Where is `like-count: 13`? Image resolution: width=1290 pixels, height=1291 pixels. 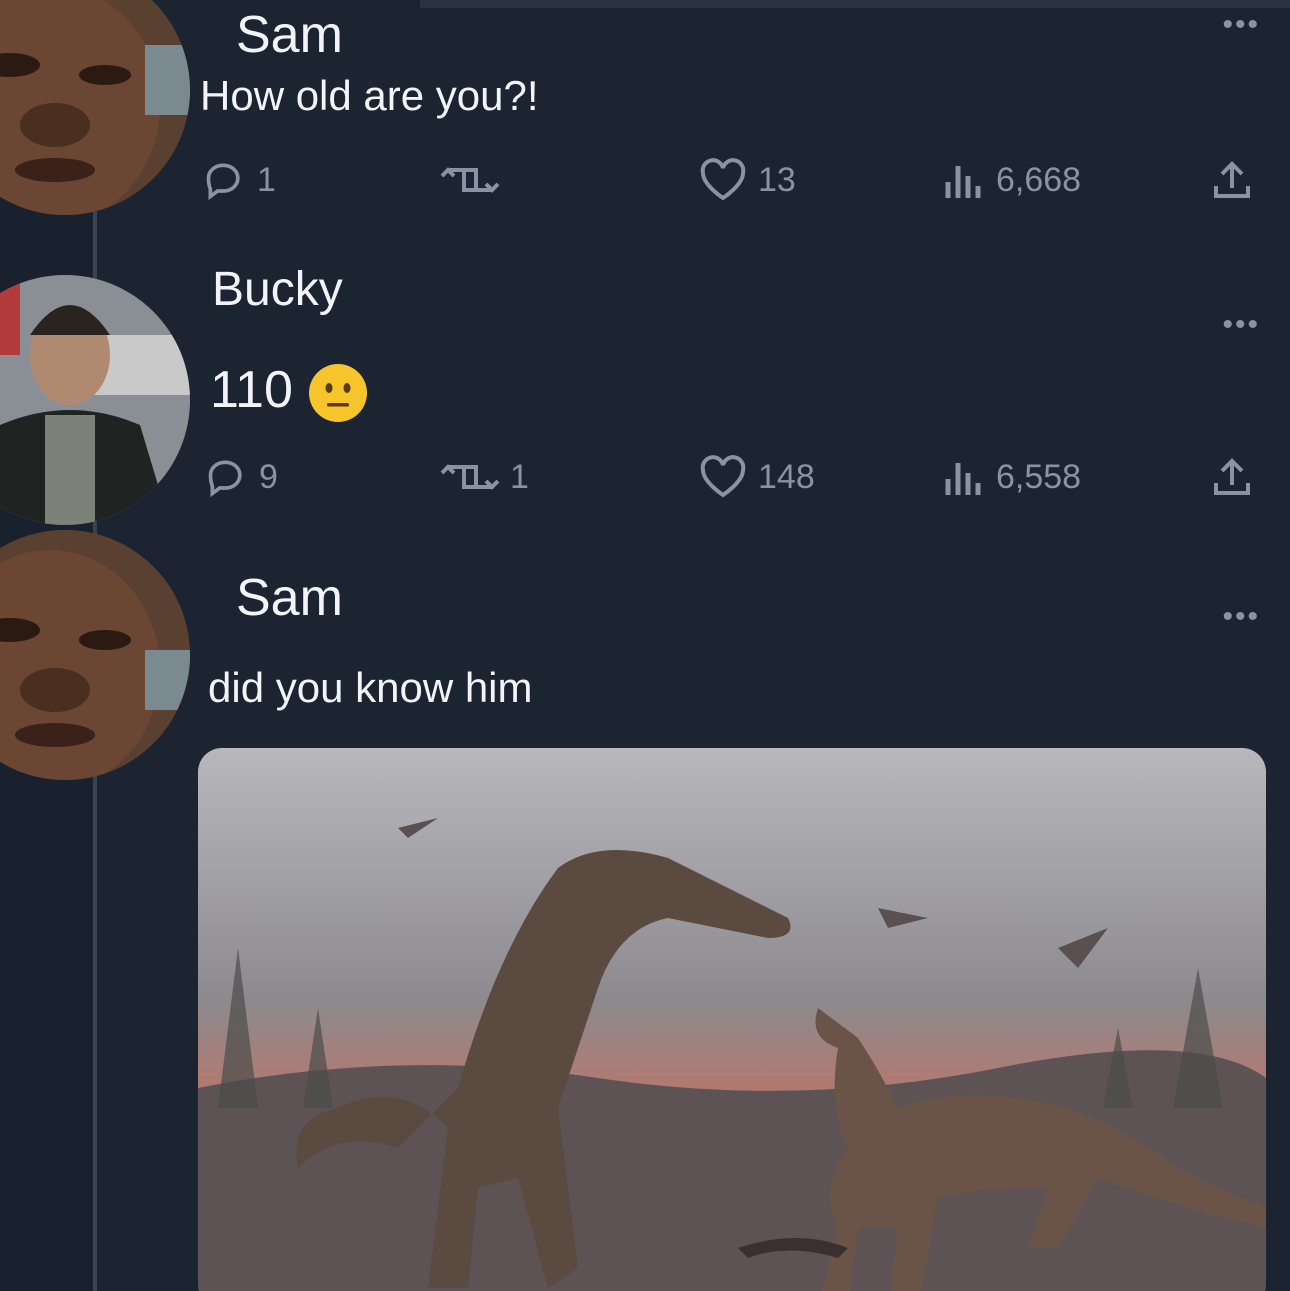 like-count: 13 is located at coordinates (777, 179).